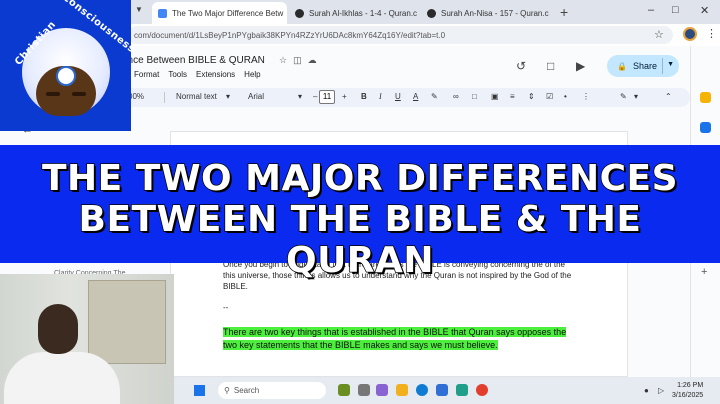 The width and height of the screenshot is (720, 404). What do you see at coordinates (531, 96) in the screenshot?
I see `line-spacing-icon: ⇕` at bounding box center [531, 96].